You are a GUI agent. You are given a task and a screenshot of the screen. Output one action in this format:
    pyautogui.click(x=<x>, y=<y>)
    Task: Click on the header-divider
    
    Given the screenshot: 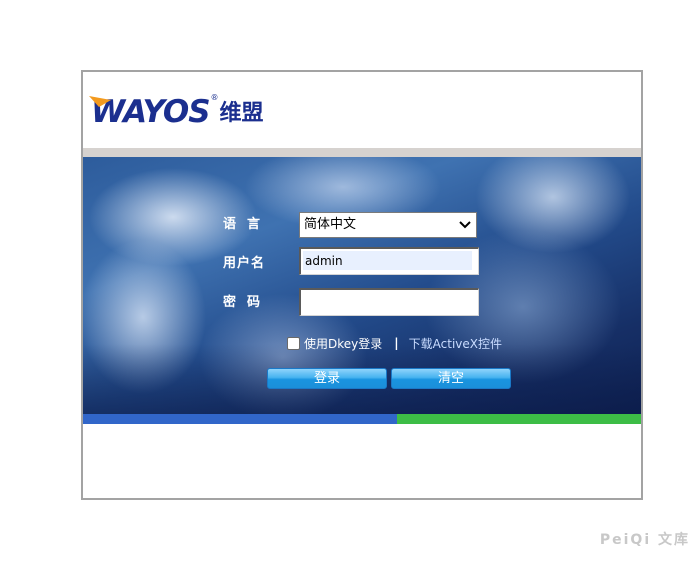 What is the action you would take?
    pyautogui.click(x=362, y=152)
    